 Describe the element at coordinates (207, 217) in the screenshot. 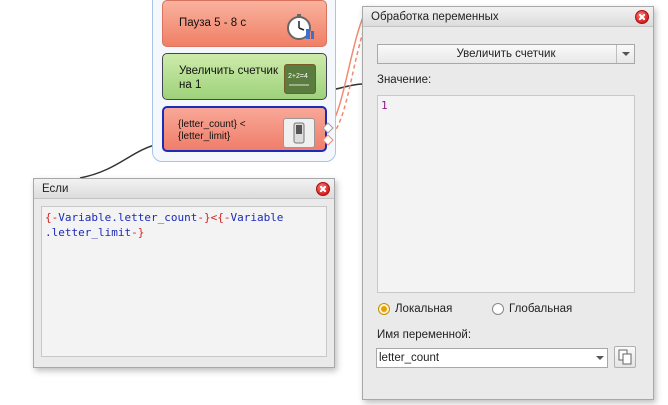

I see `code-token: -}<` at that location.